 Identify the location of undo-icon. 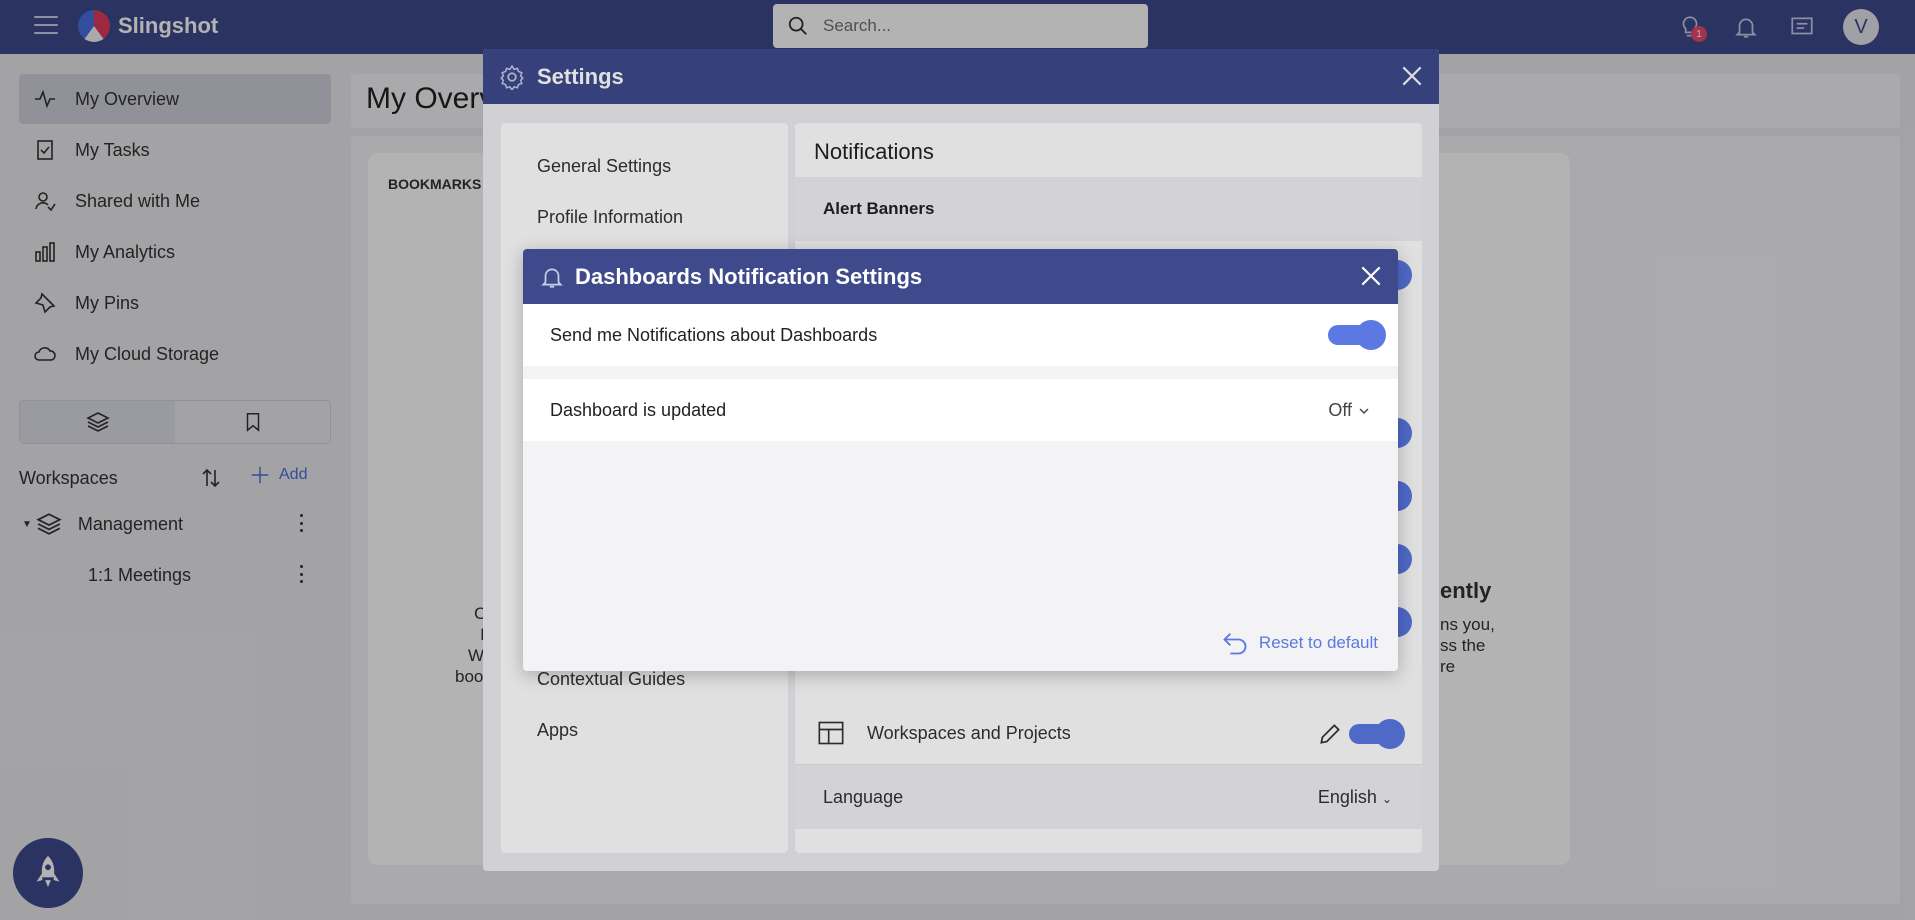
(1235, 644).